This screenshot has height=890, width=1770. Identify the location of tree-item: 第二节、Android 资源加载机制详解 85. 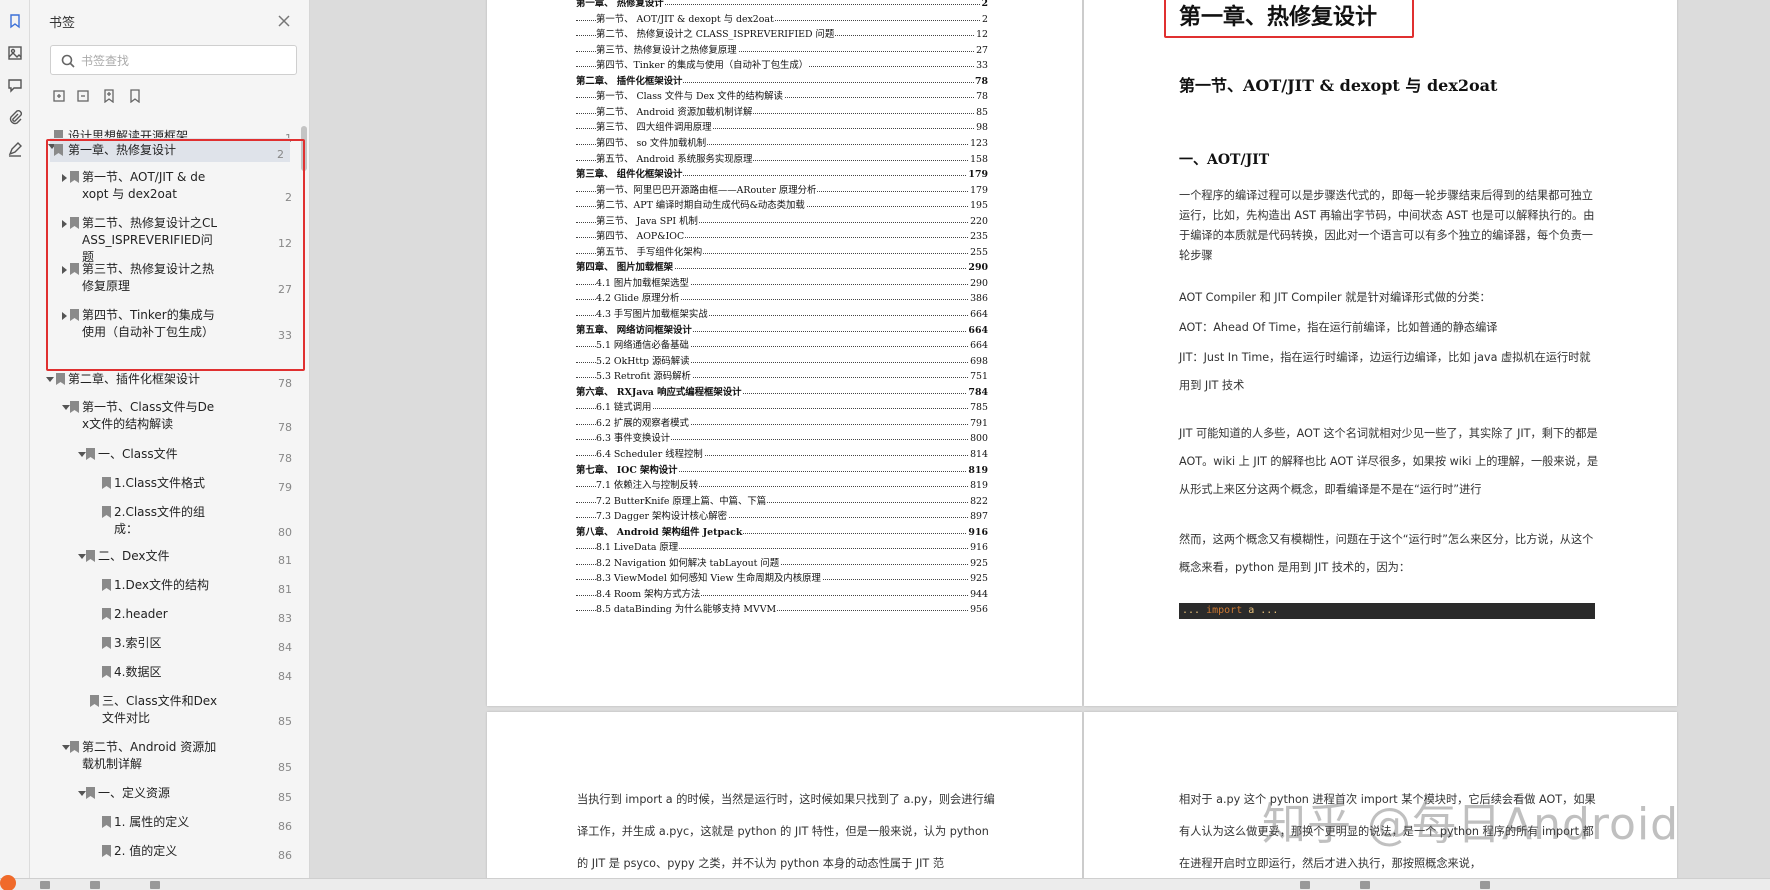
(164, 757).